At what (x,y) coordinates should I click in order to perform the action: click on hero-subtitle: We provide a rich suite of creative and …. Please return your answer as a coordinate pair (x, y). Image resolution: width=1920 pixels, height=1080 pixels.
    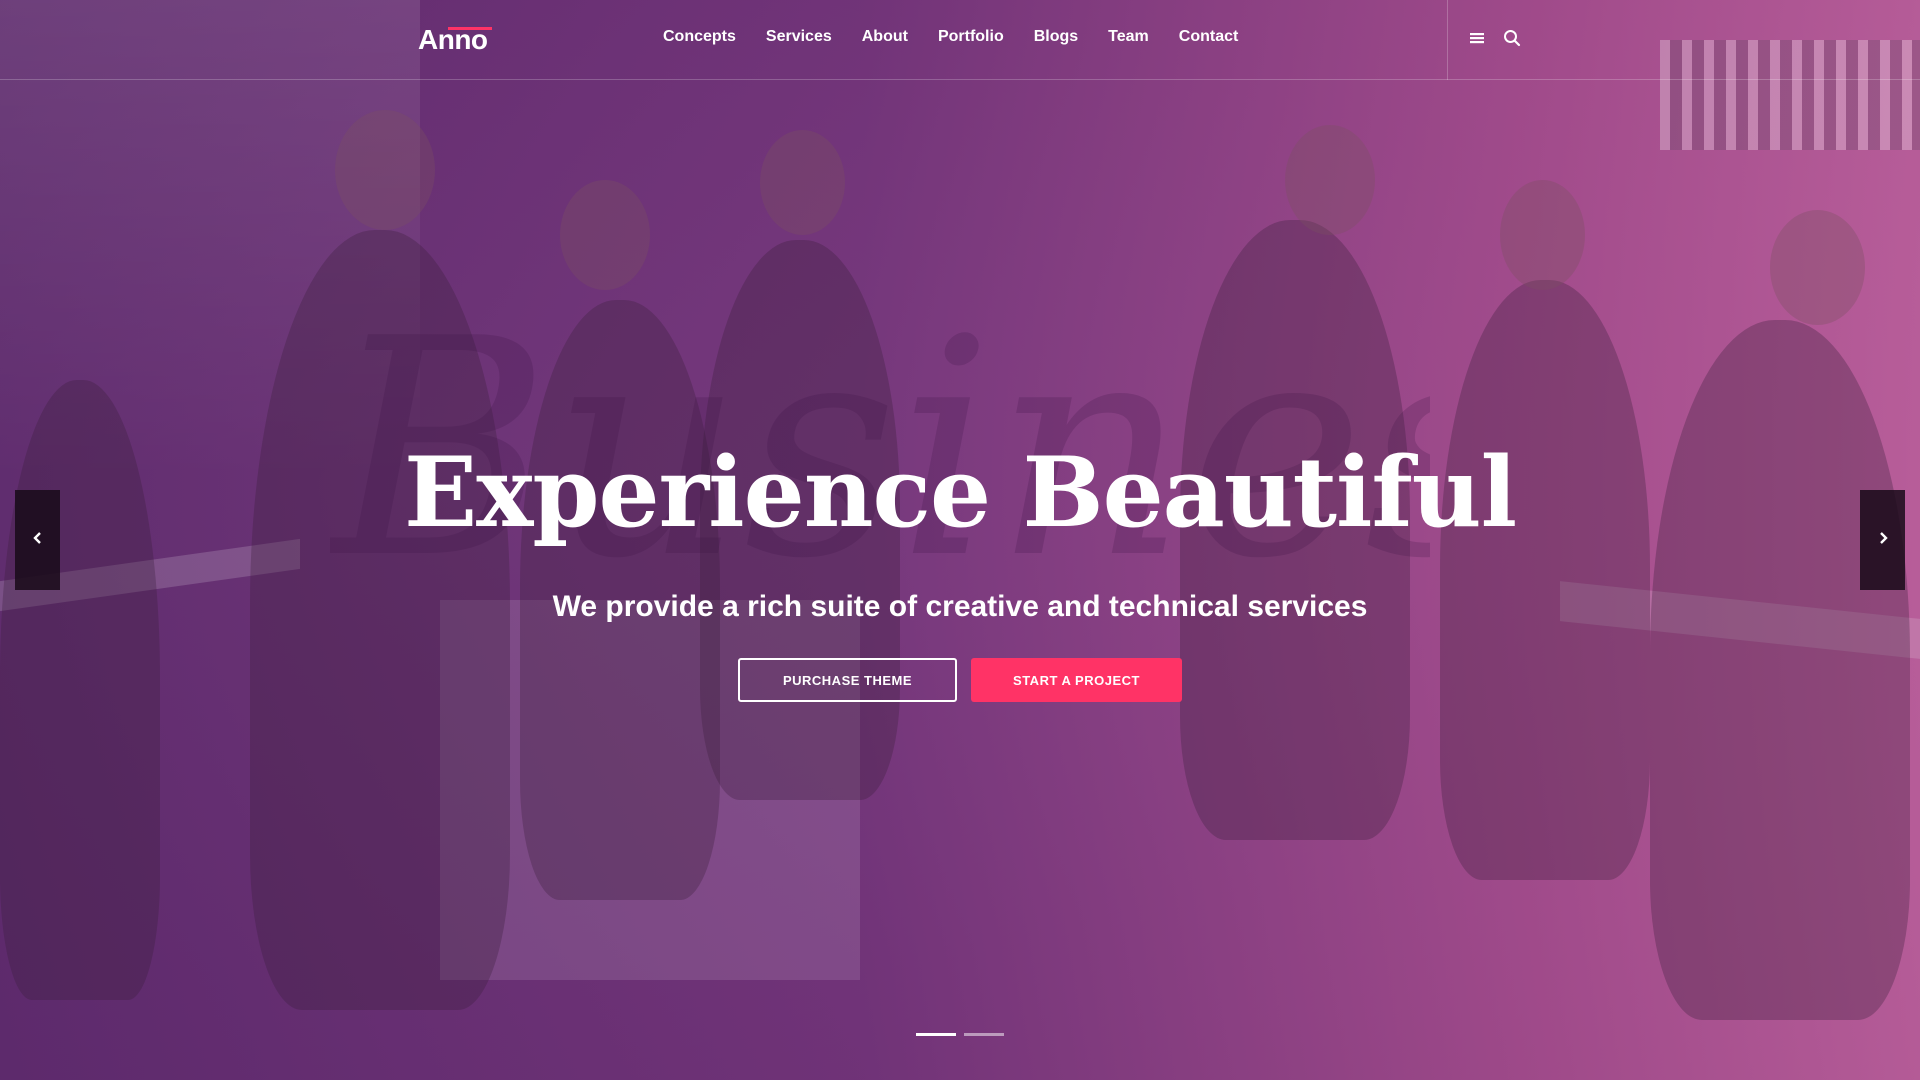
    Looking at the image, I should click on (960, 606).